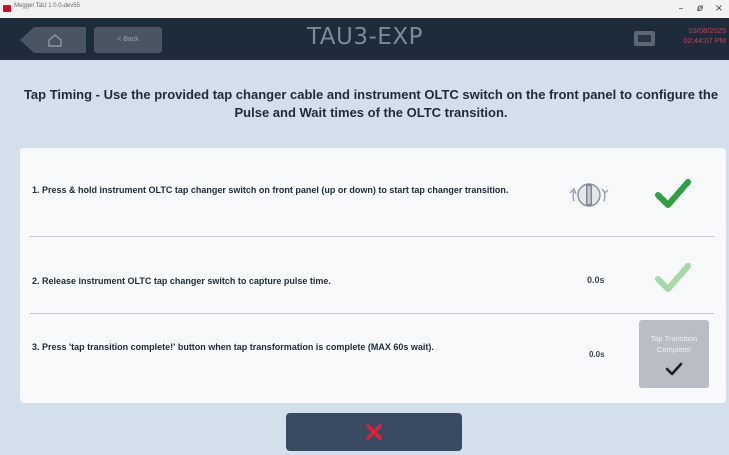 Image resolution: width=729 pixels, height=455 pixels. What do you see at coordinates (128, 40) in the screenshot?
I see `back-button: < Back` at bounding box center [128, 40].